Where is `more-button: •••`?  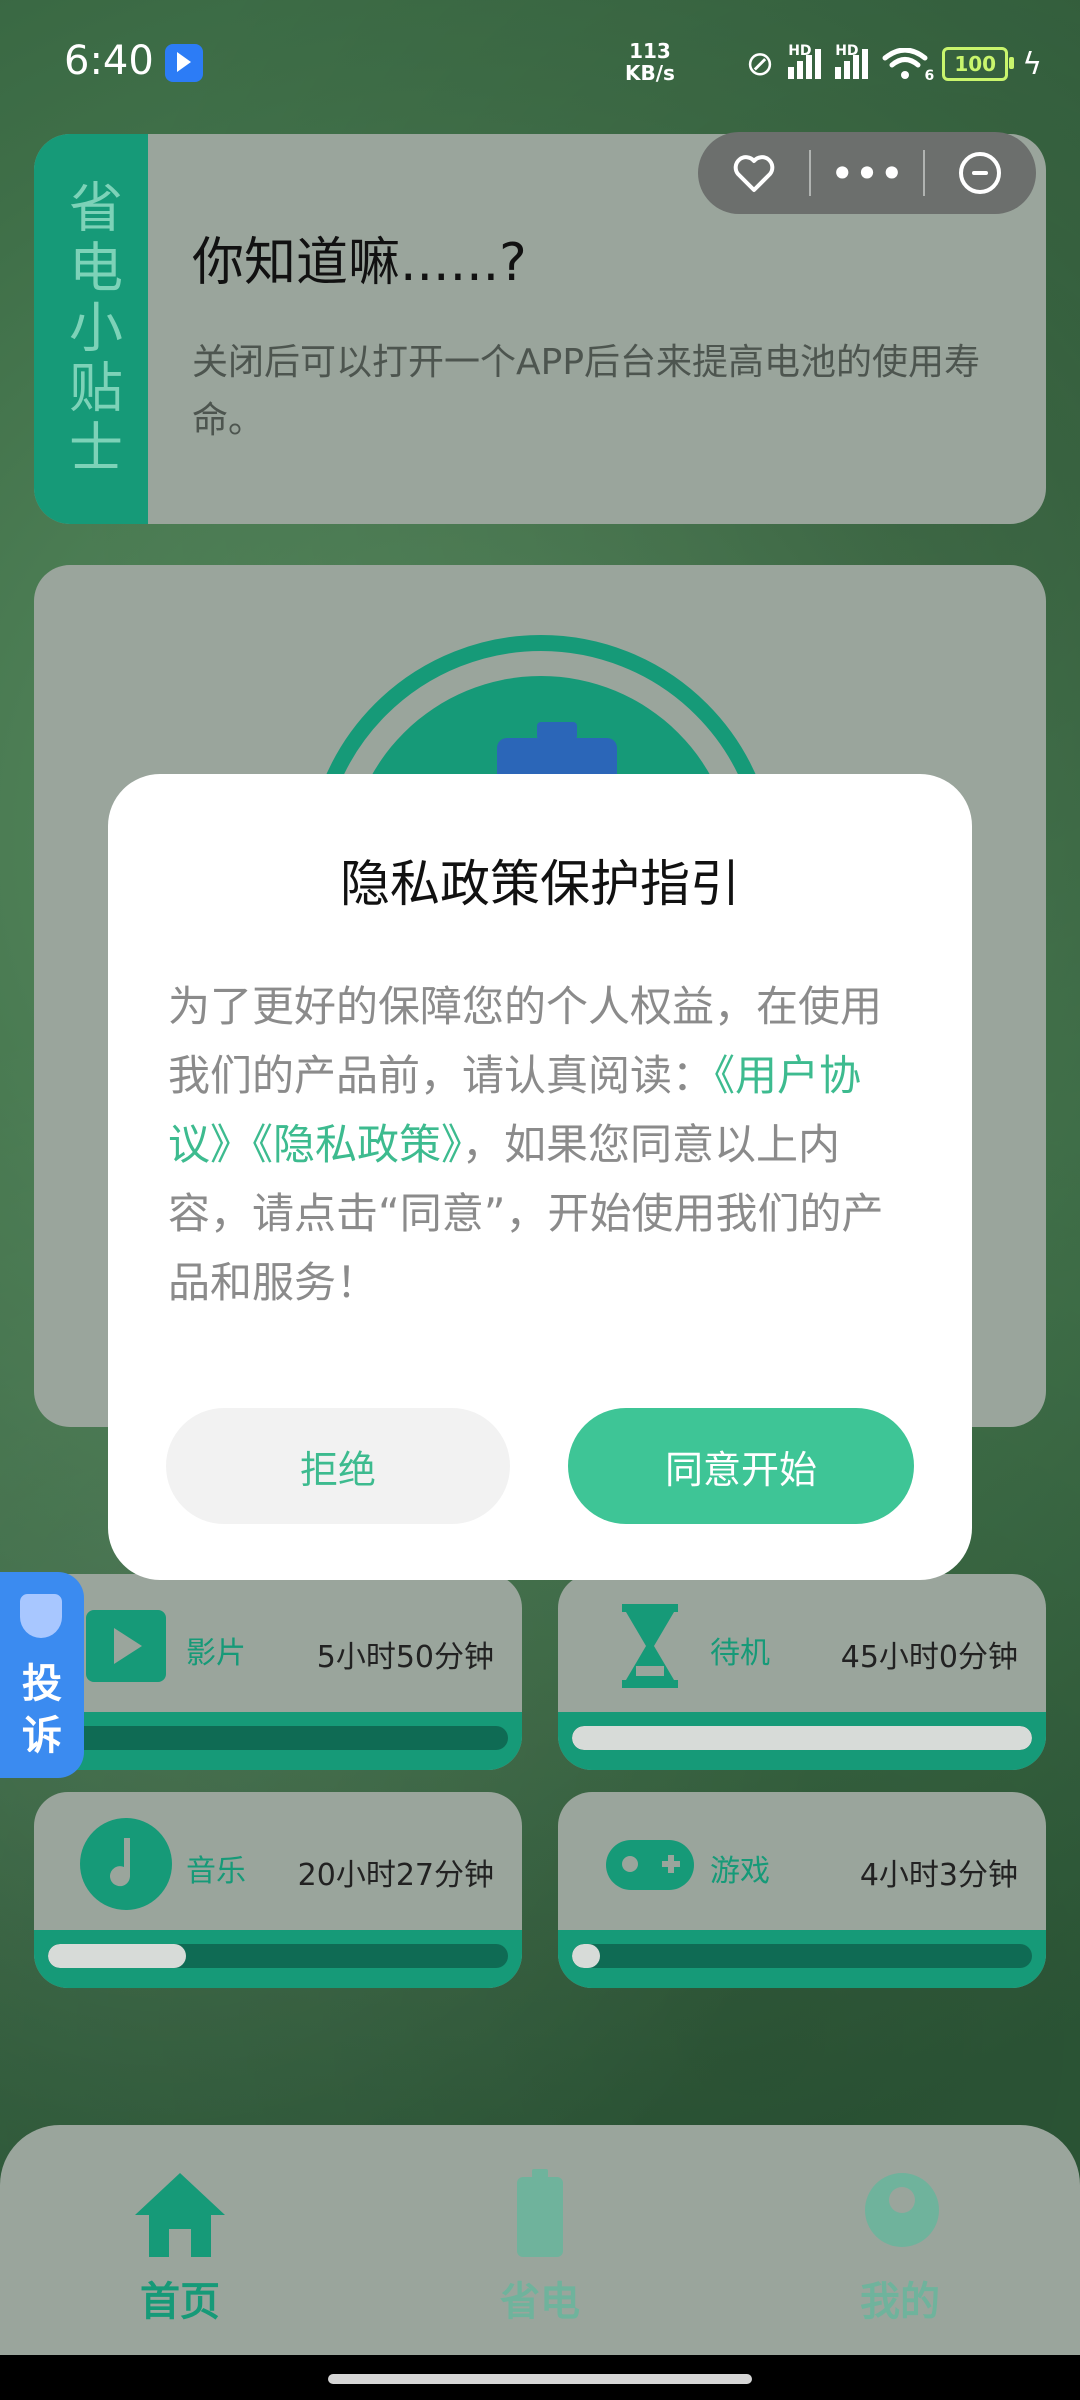
more-button: ••• is located at coordinates (866, 173).